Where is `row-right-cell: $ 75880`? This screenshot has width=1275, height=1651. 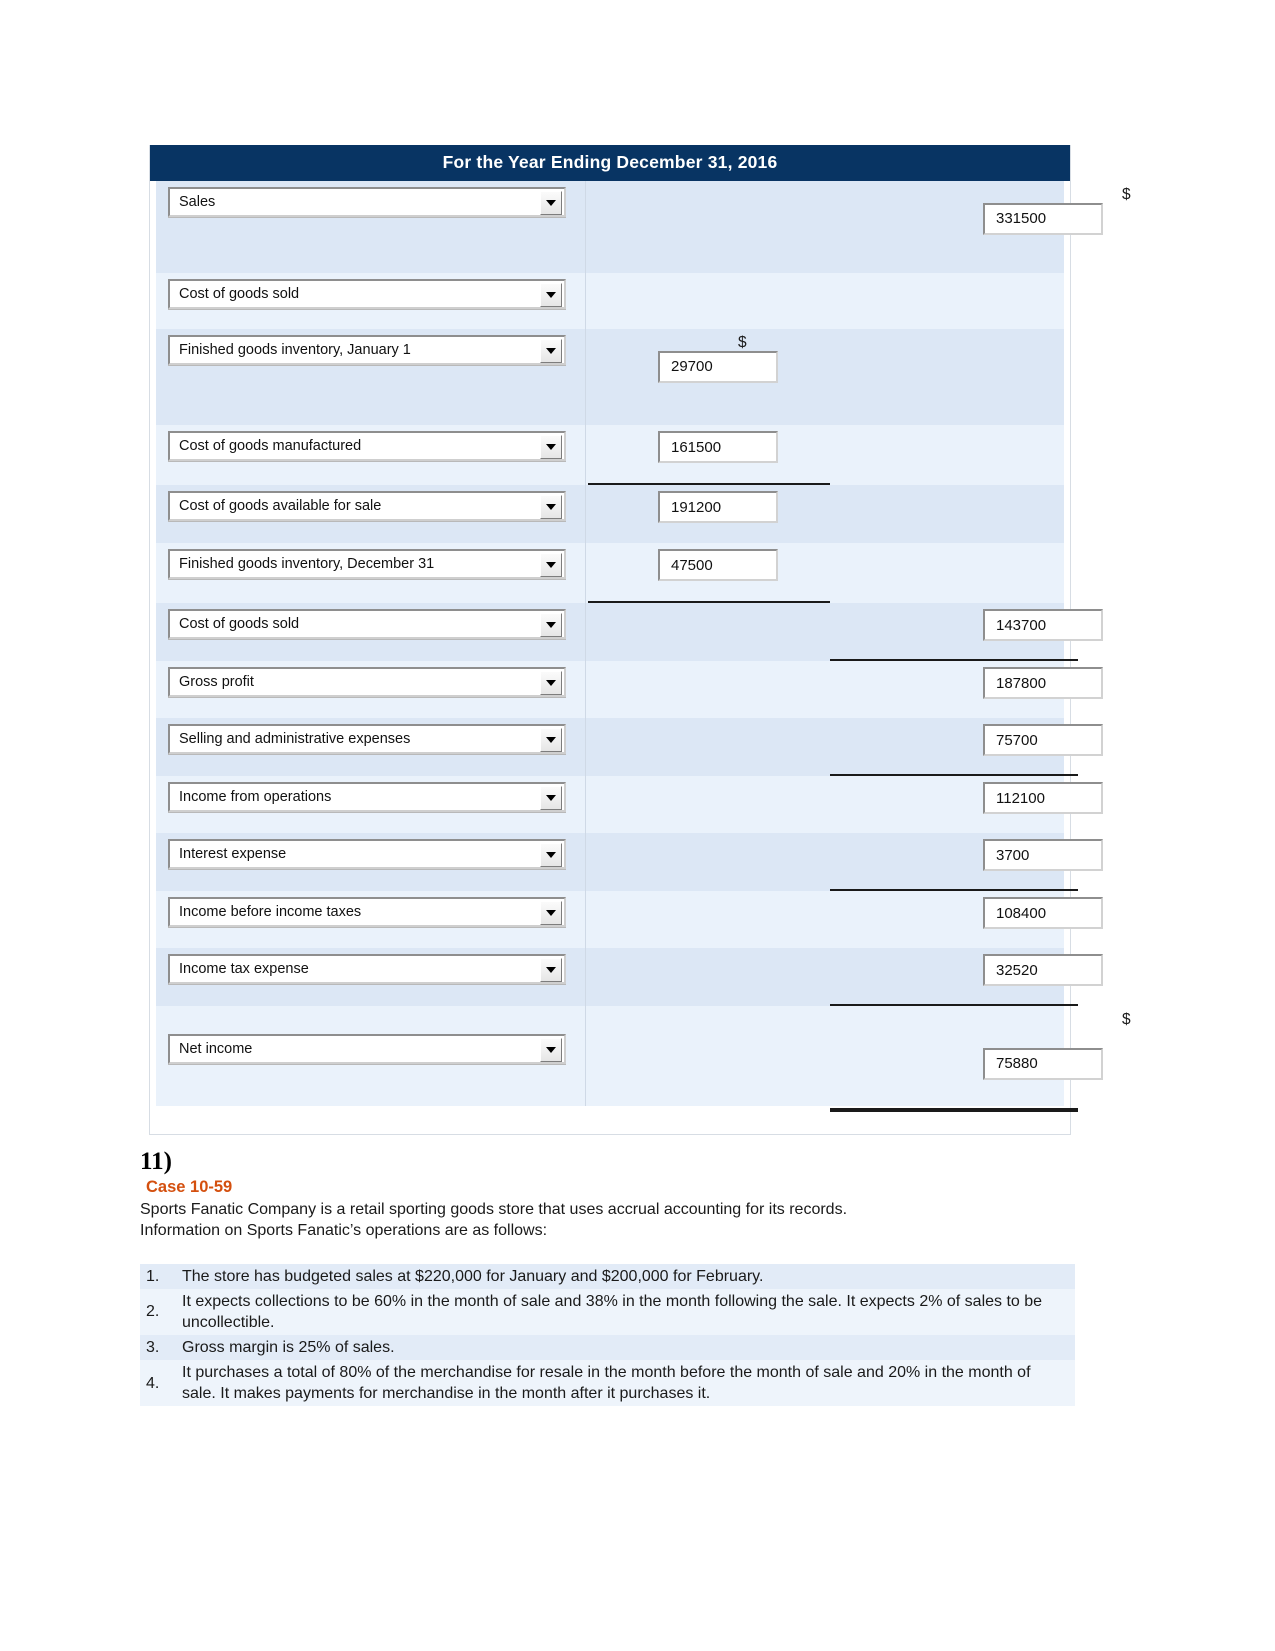
row-right-cell: $ 75880 is located at coordinates (981, 1056).